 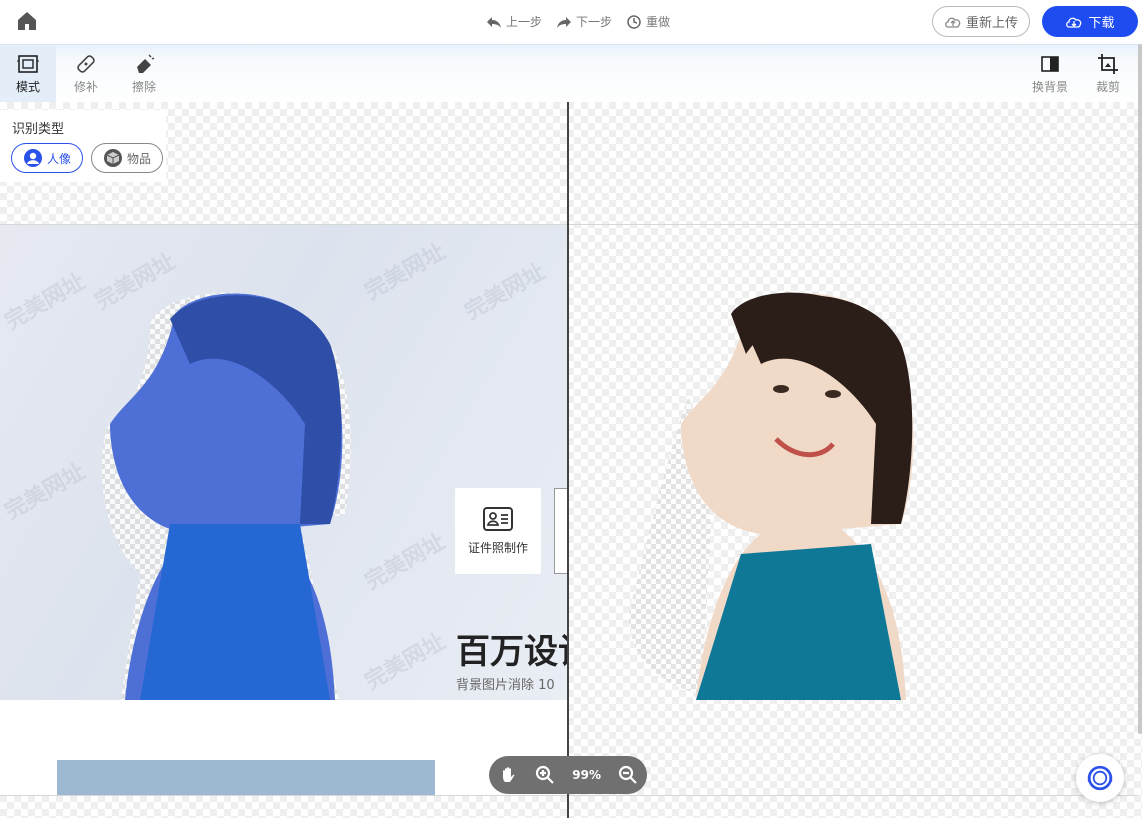 What do you see at coordinates (594, 22) in the screenshot?
I see `redo-label: 下一步` at bounding box center [594, 22].